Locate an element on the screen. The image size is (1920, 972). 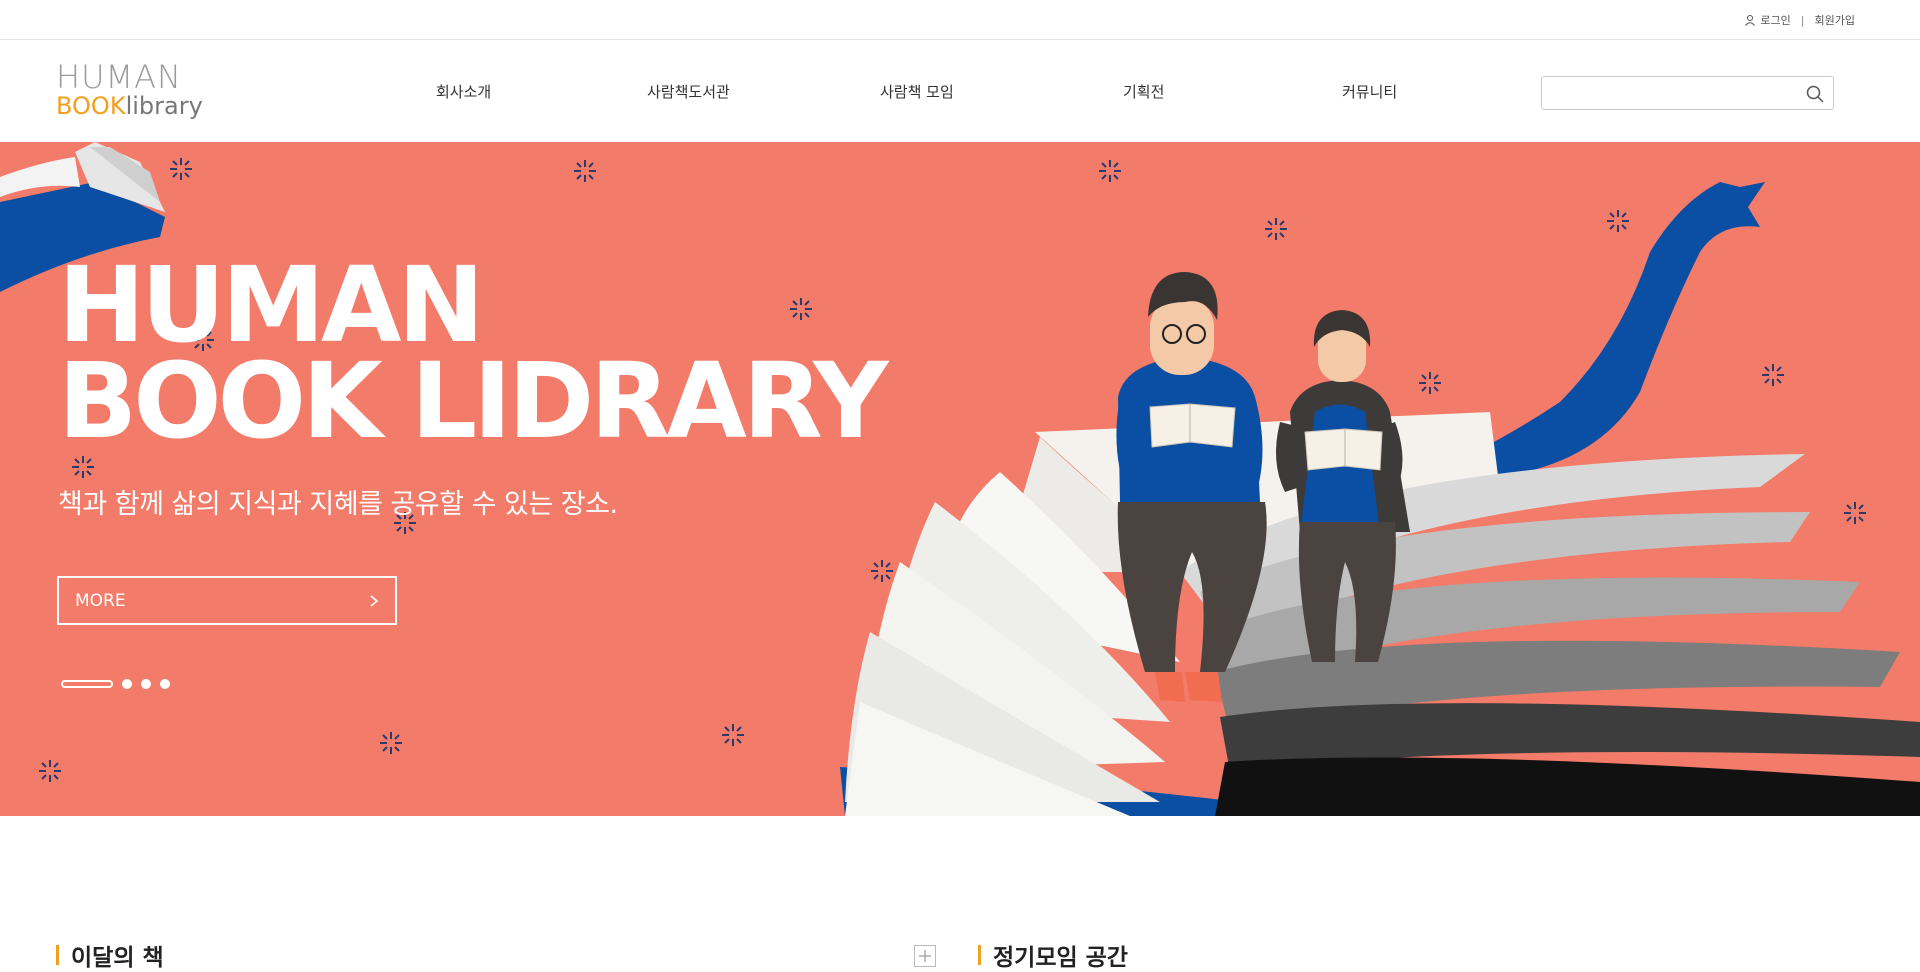
section-title-meeting-space: 정기모임 공간 is located at coordinates (1053, 955).